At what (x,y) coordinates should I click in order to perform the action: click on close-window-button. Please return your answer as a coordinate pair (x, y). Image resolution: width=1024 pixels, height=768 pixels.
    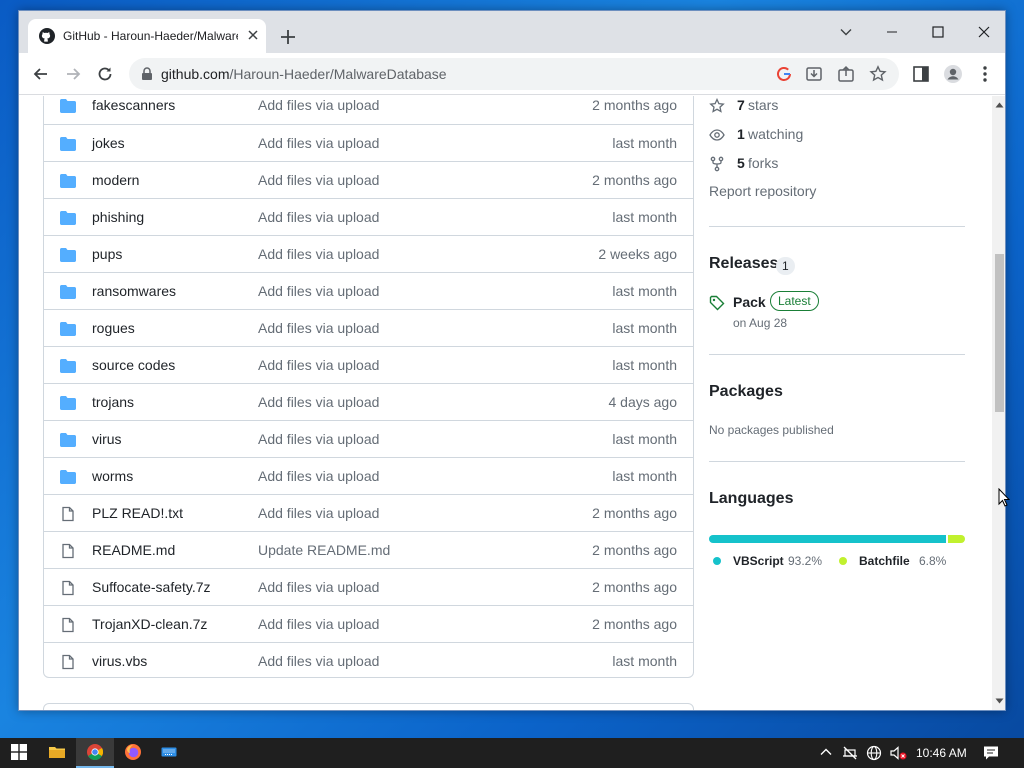
    Looking at the image, I should click on (983, 32).